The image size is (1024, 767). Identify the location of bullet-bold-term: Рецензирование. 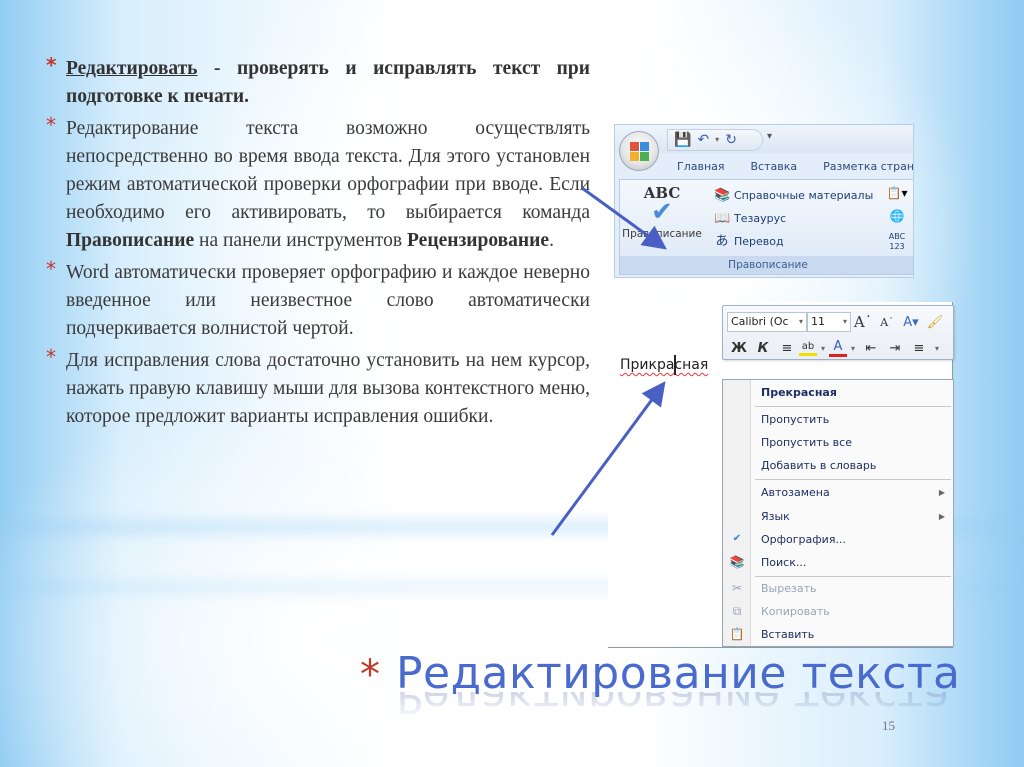
(478, 240).